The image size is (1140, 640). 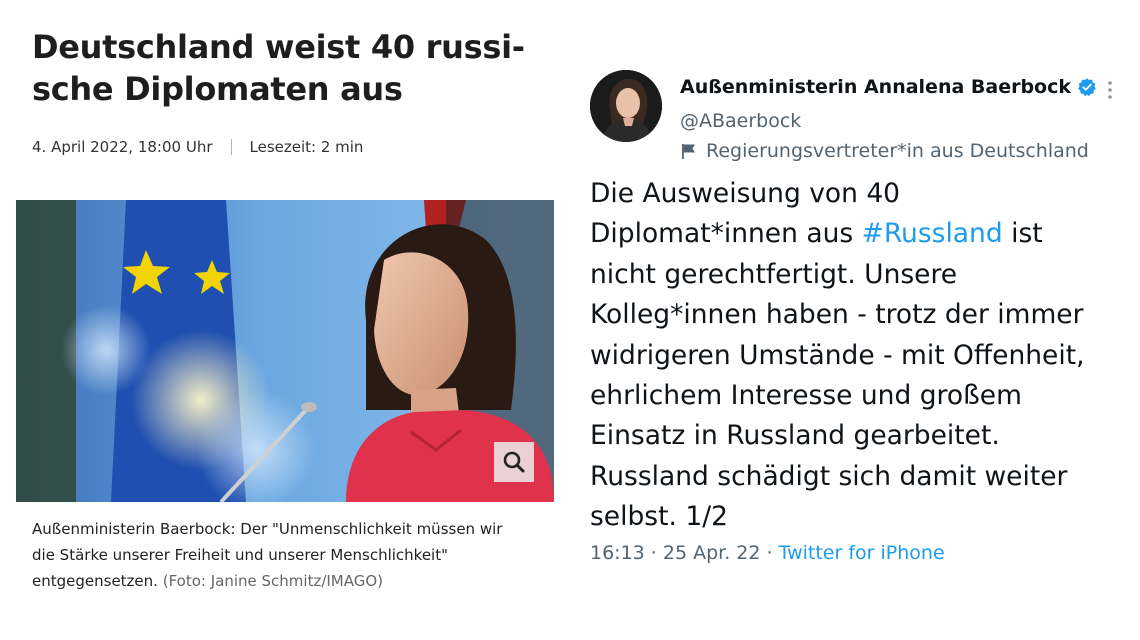 I want to click on article-date: 4. April 2022, 18:00 Uhr, so click(x=122, y=147).